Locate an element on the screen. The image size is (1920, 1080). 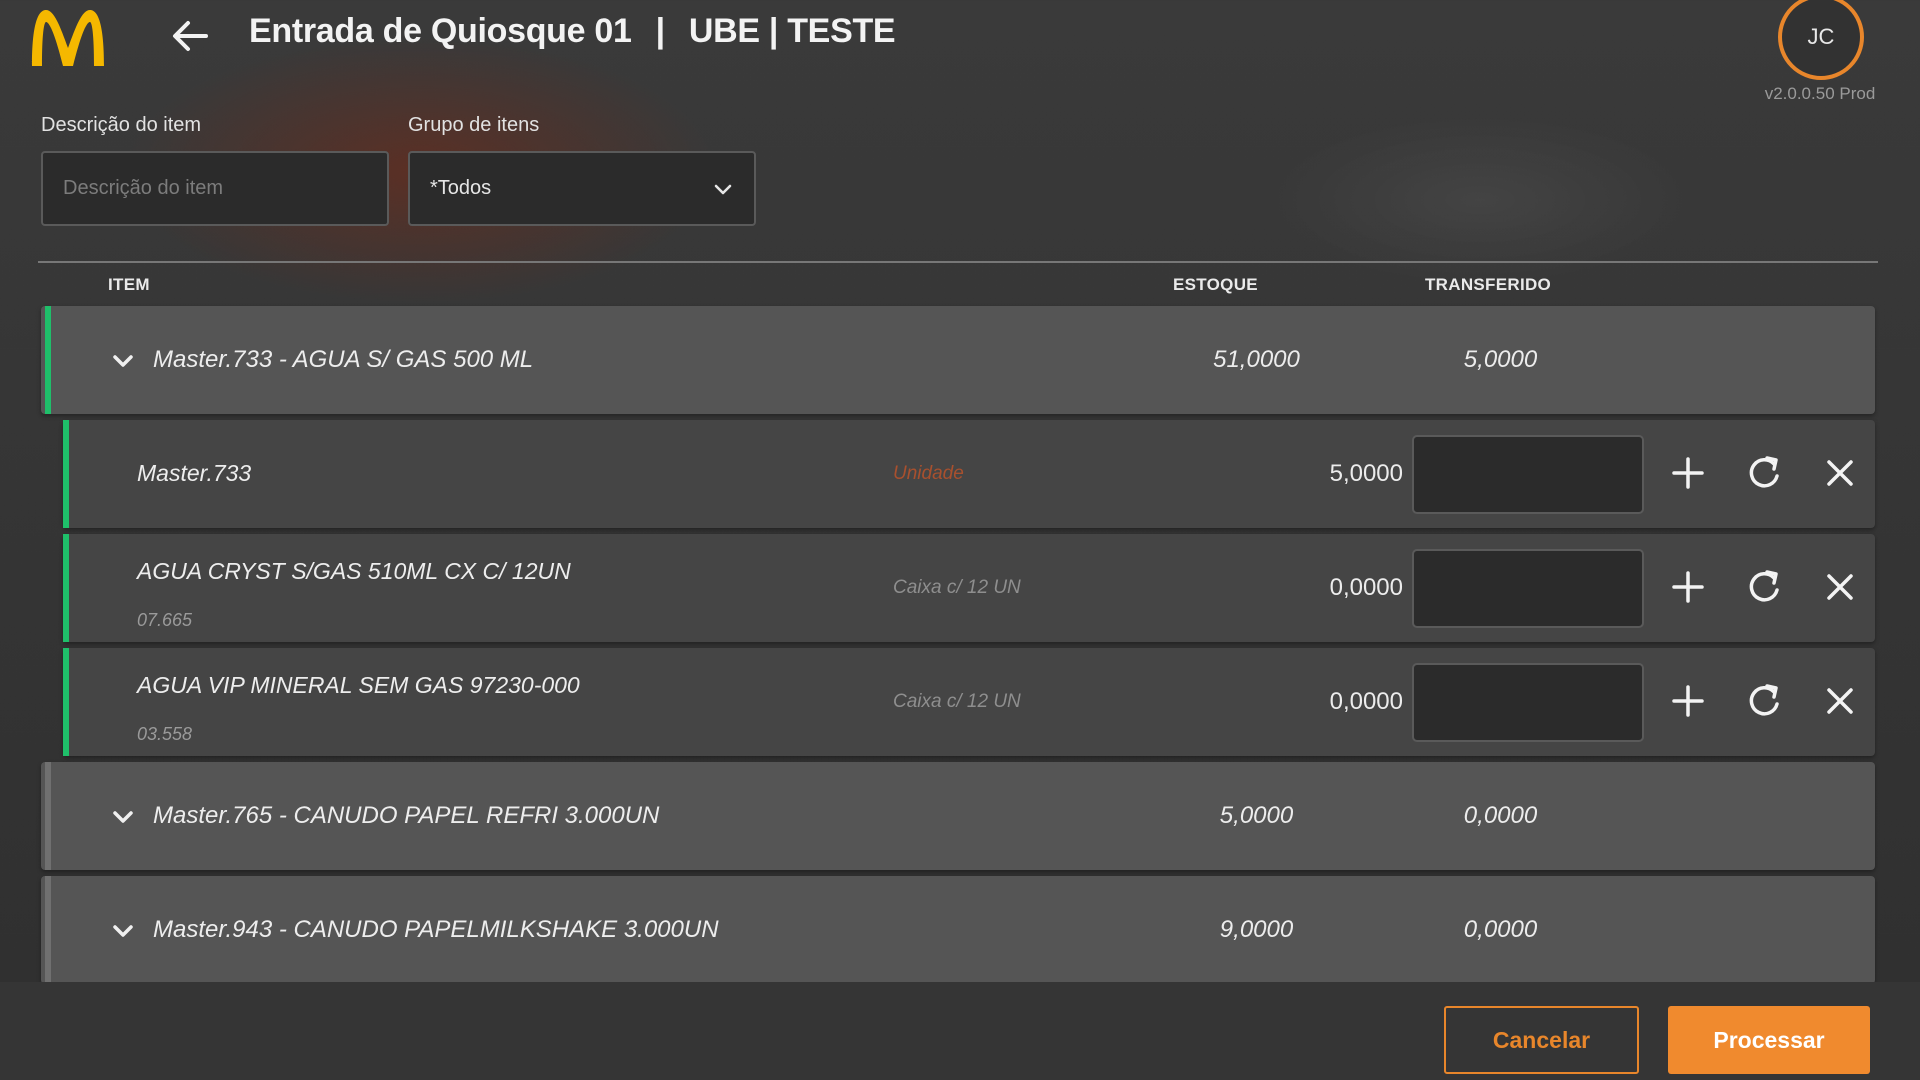
group-estoque: 9,0000 is located at coordinates (1256, 929).